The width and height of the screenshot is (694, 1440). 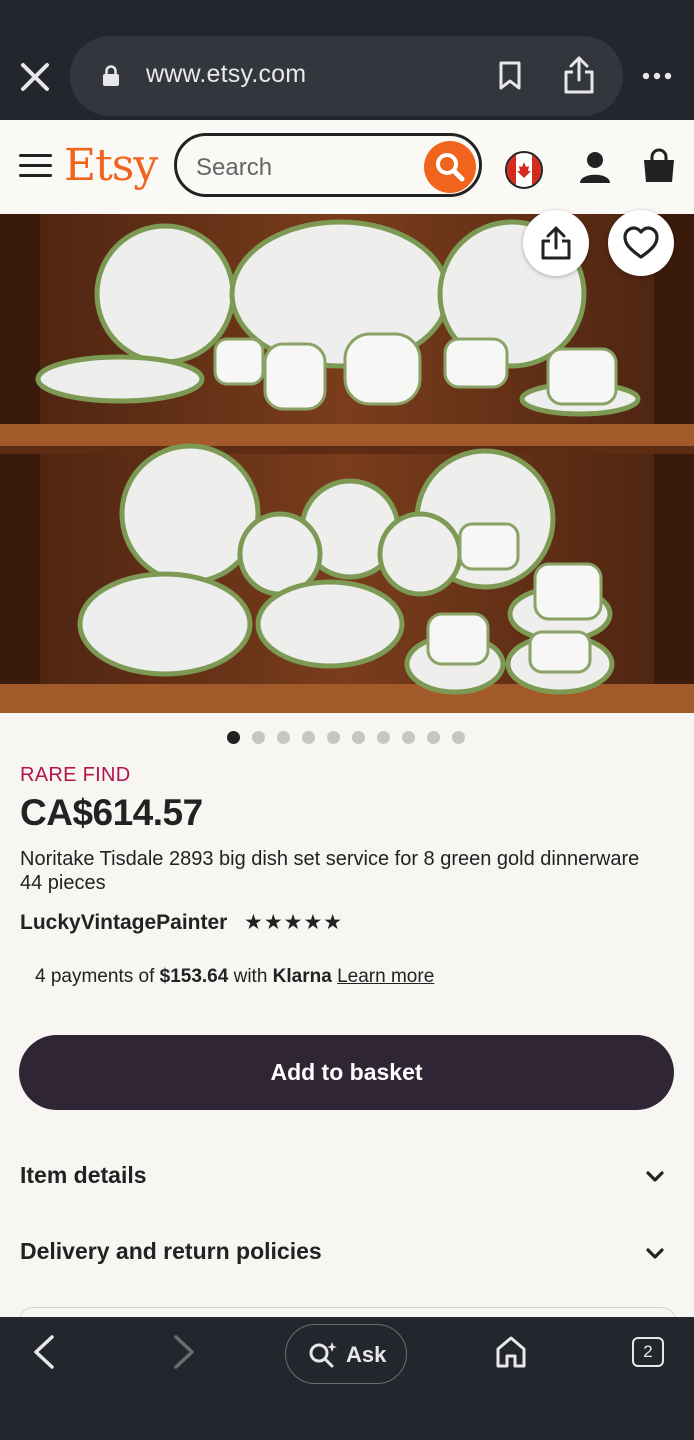 I want to click on tabs-count-button: 2, so click(x=648, y=1352).